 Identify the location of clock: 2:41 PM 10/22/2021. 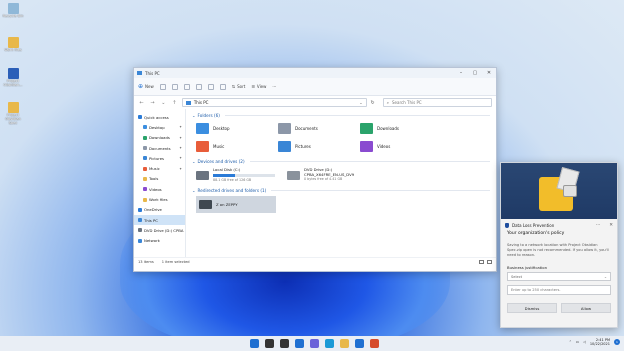
(600, 342).